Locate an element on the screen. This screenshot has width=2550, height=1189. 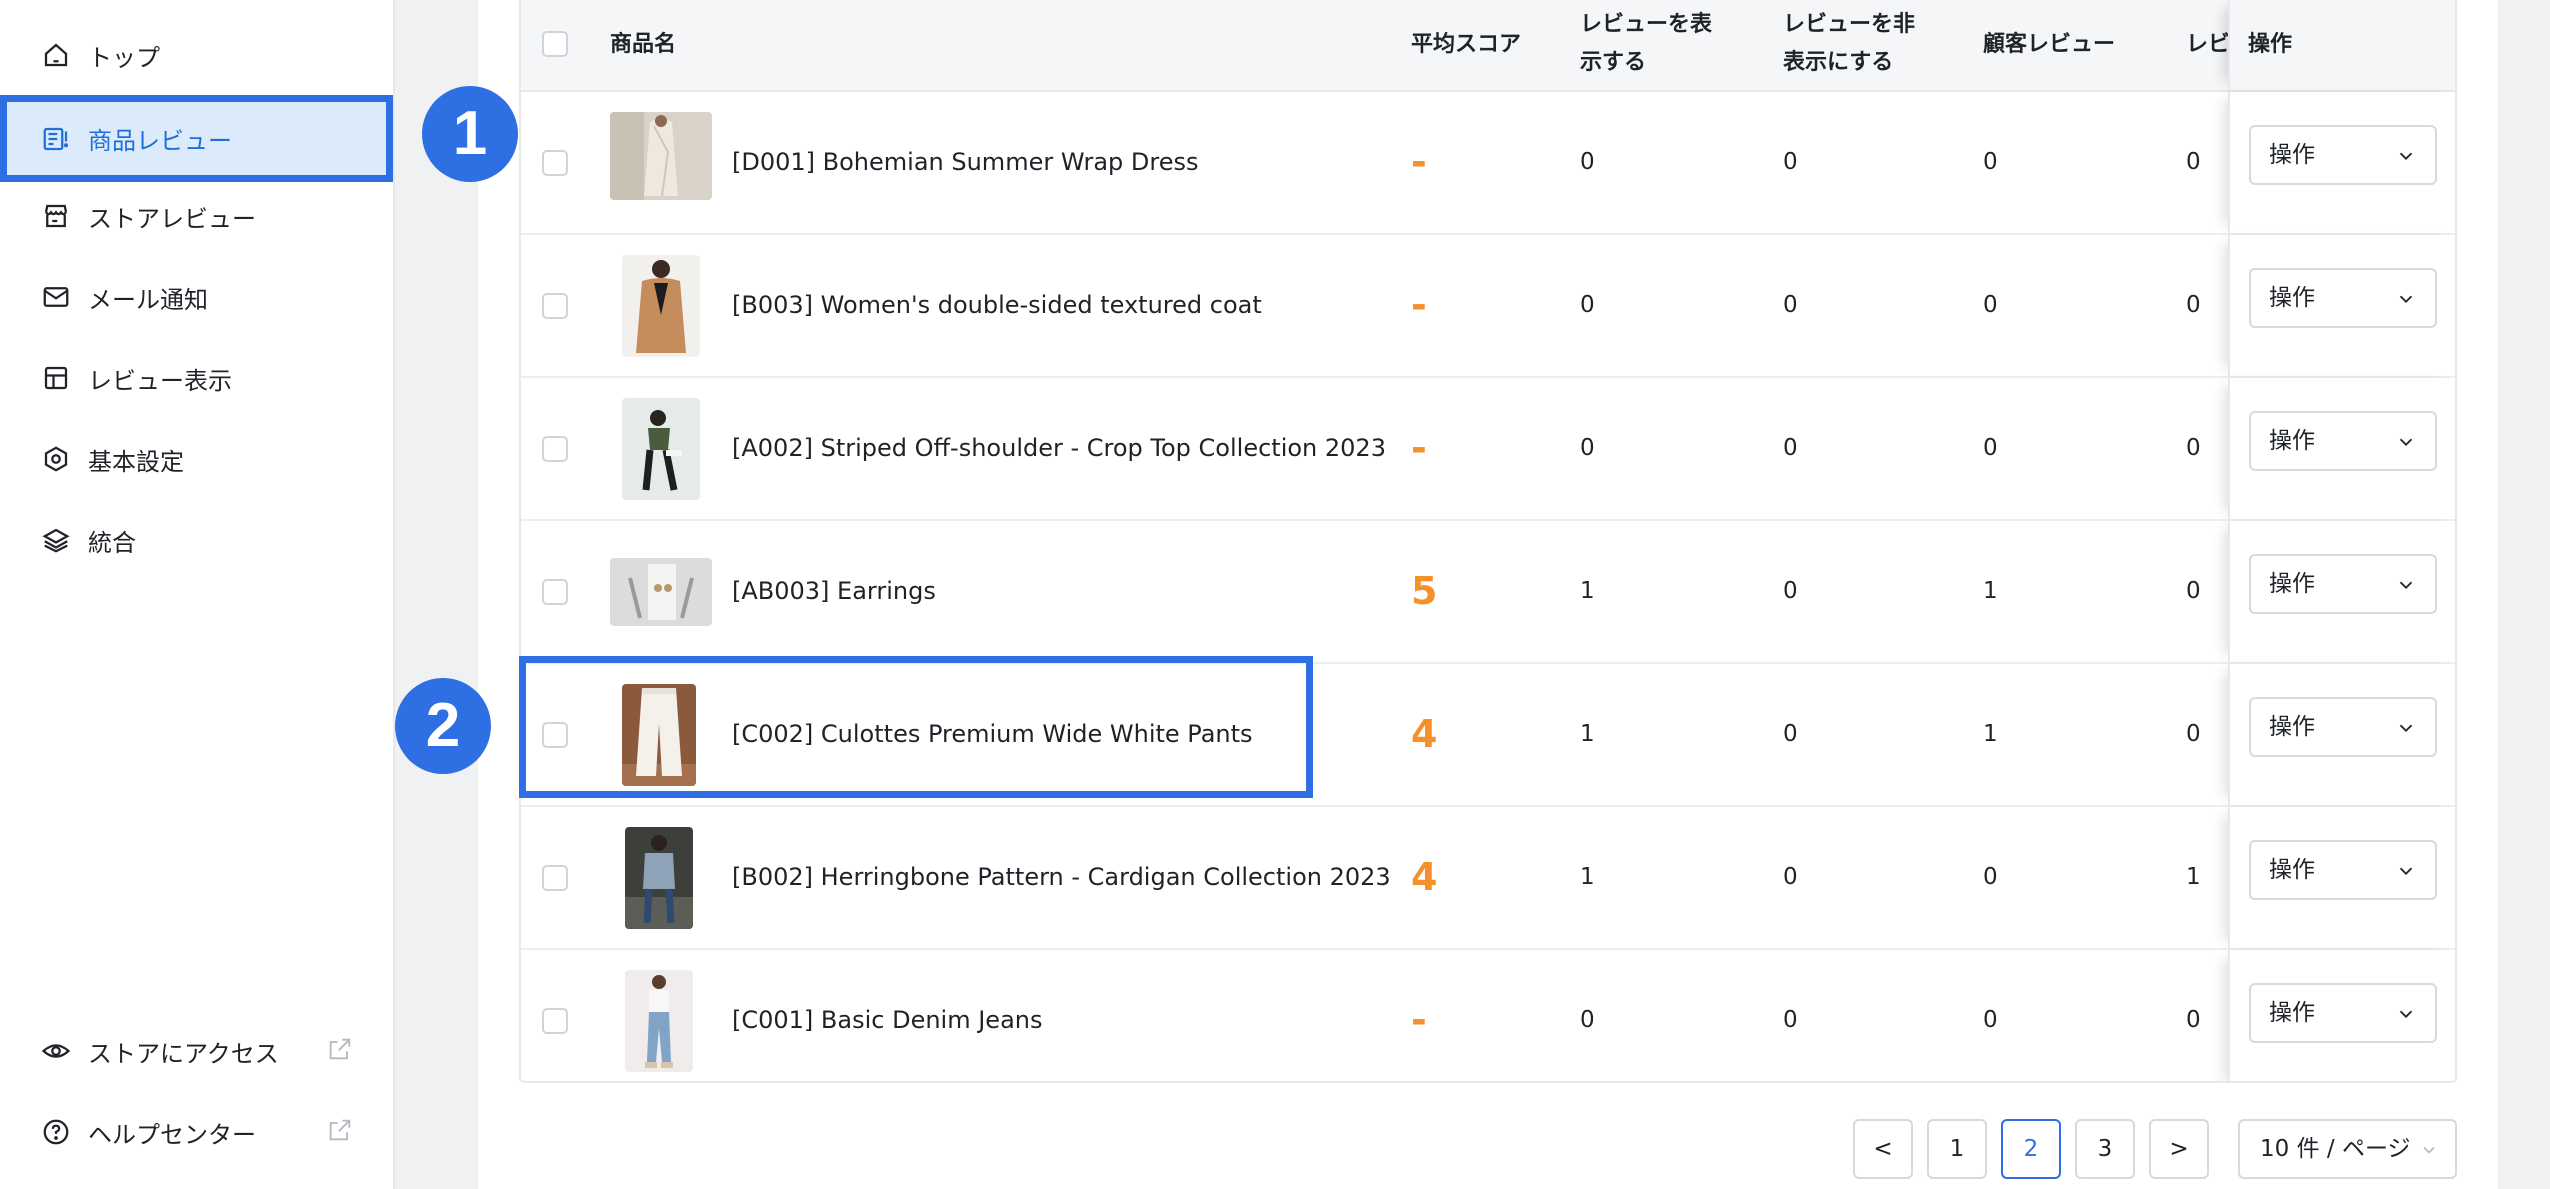
store-icon is located at coordinates (56, 216).